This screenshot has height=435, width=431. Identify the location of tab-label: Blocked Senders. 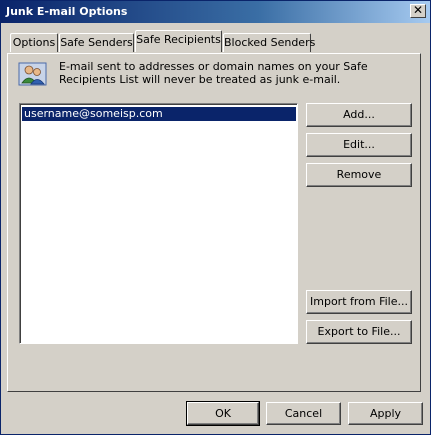
(270, 42).